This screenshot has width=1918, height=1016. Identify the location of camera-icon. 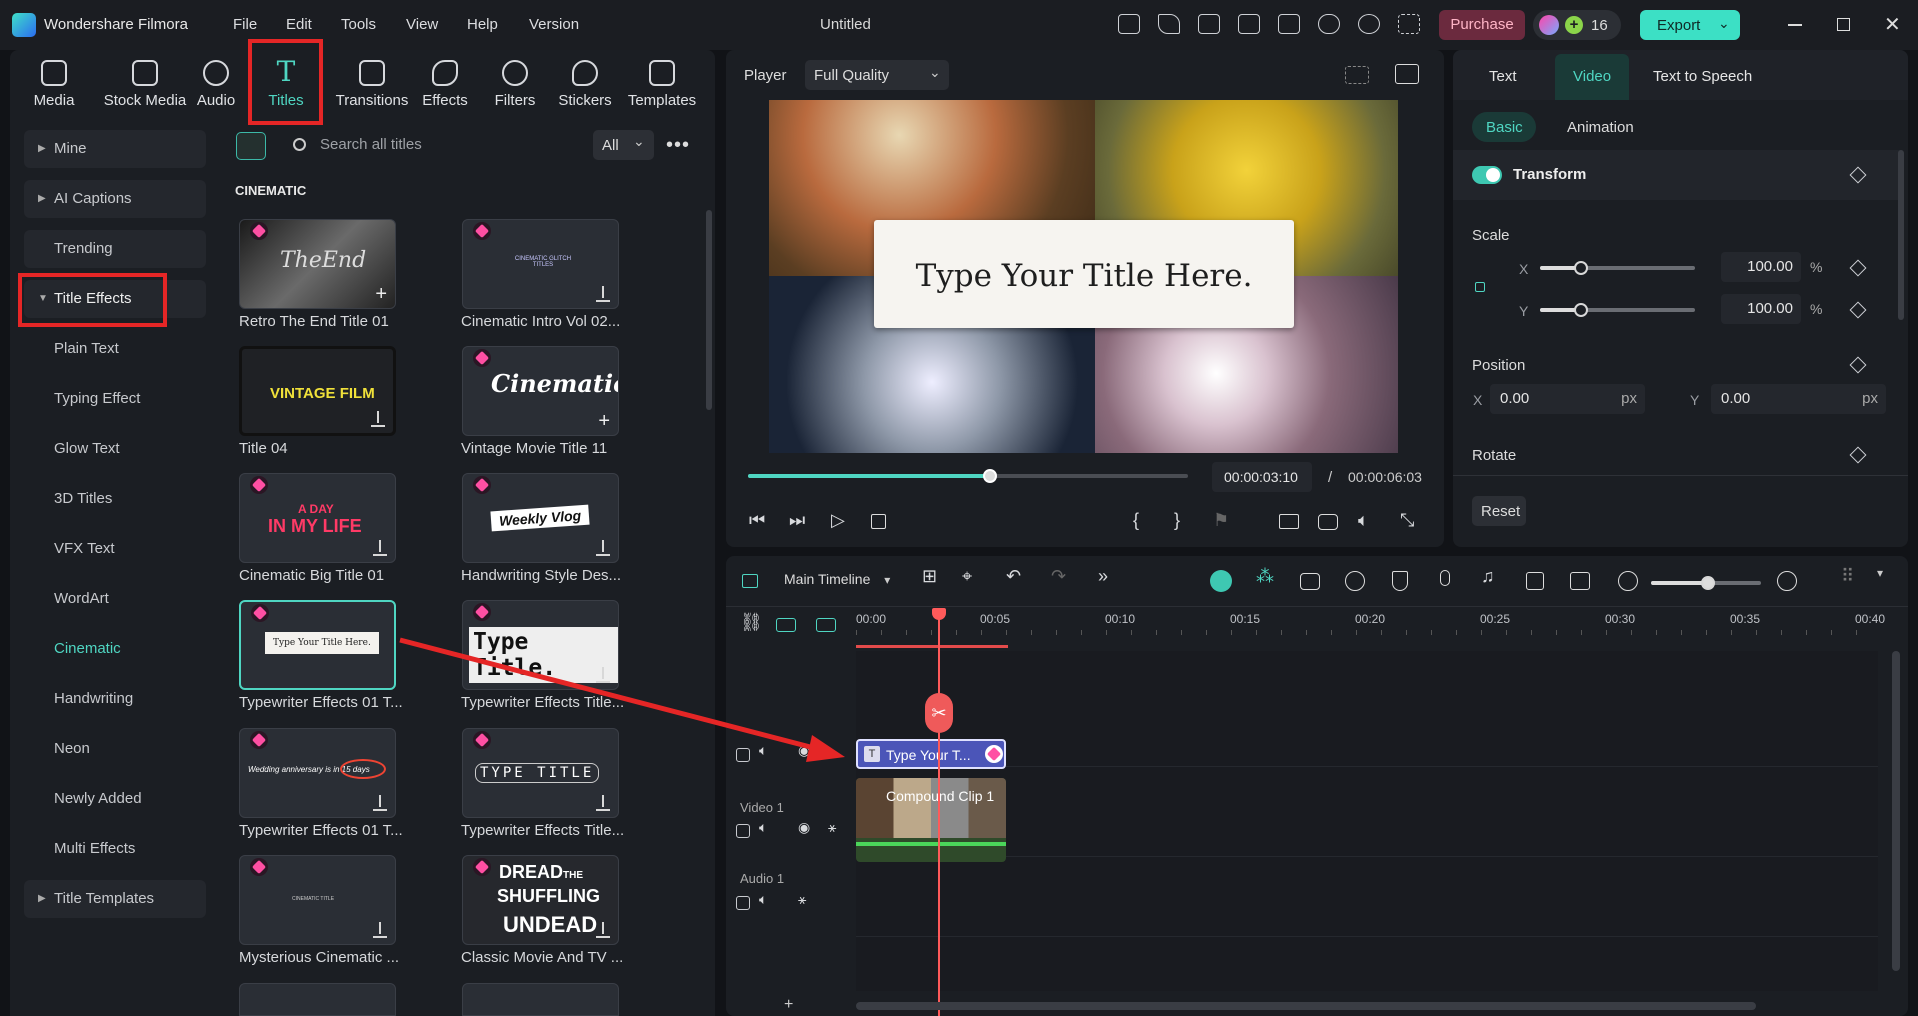
(1328, 522).